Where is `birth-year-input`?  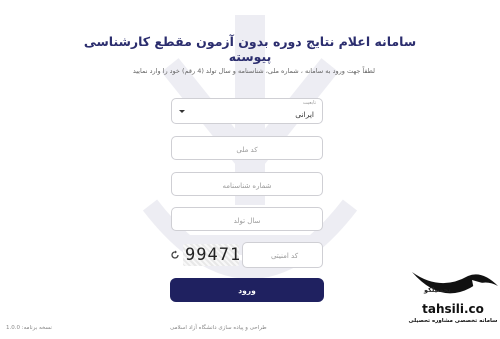 birth-year-input is located at coordinates (247, 221).